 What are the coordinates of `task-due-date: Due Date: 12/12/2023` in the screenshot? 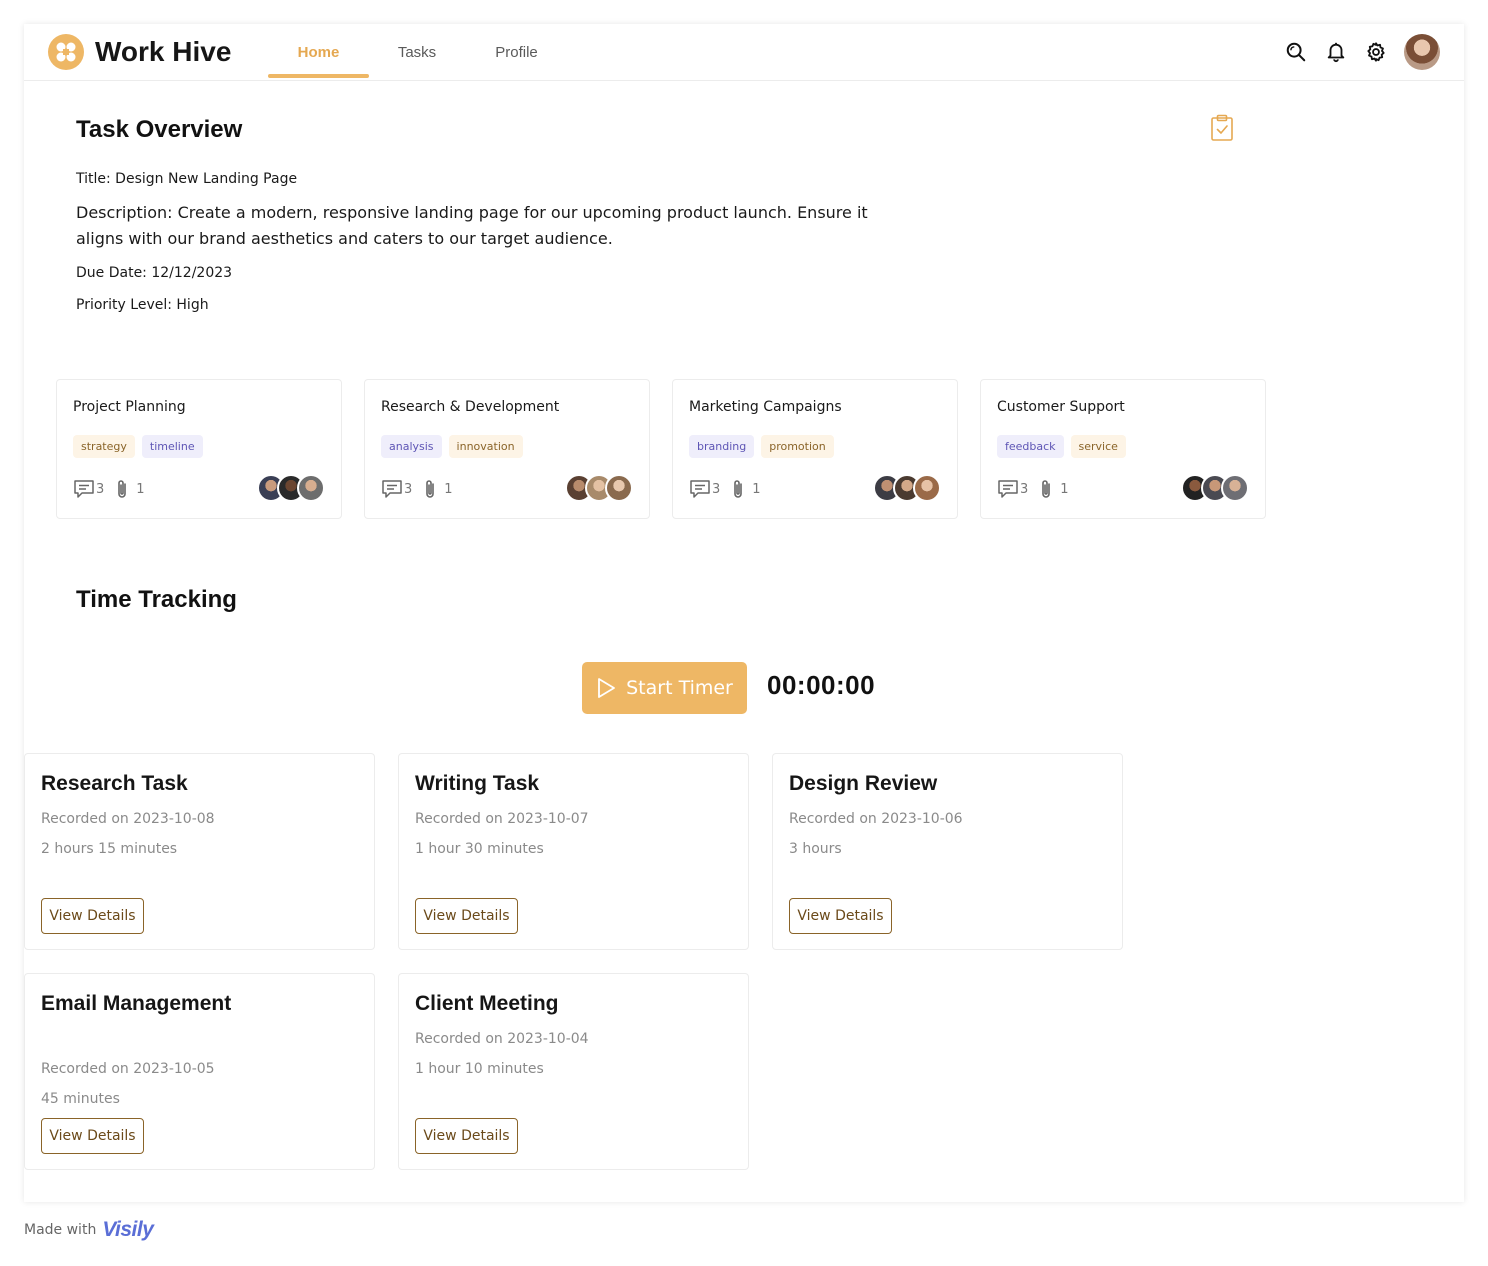 It's located at (154, 273).